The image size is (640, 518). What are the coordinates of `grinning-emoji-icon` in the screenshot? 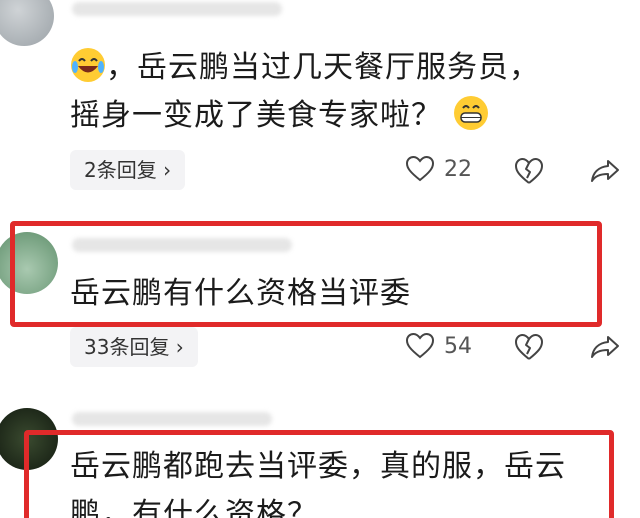 It's located at (470, 113).